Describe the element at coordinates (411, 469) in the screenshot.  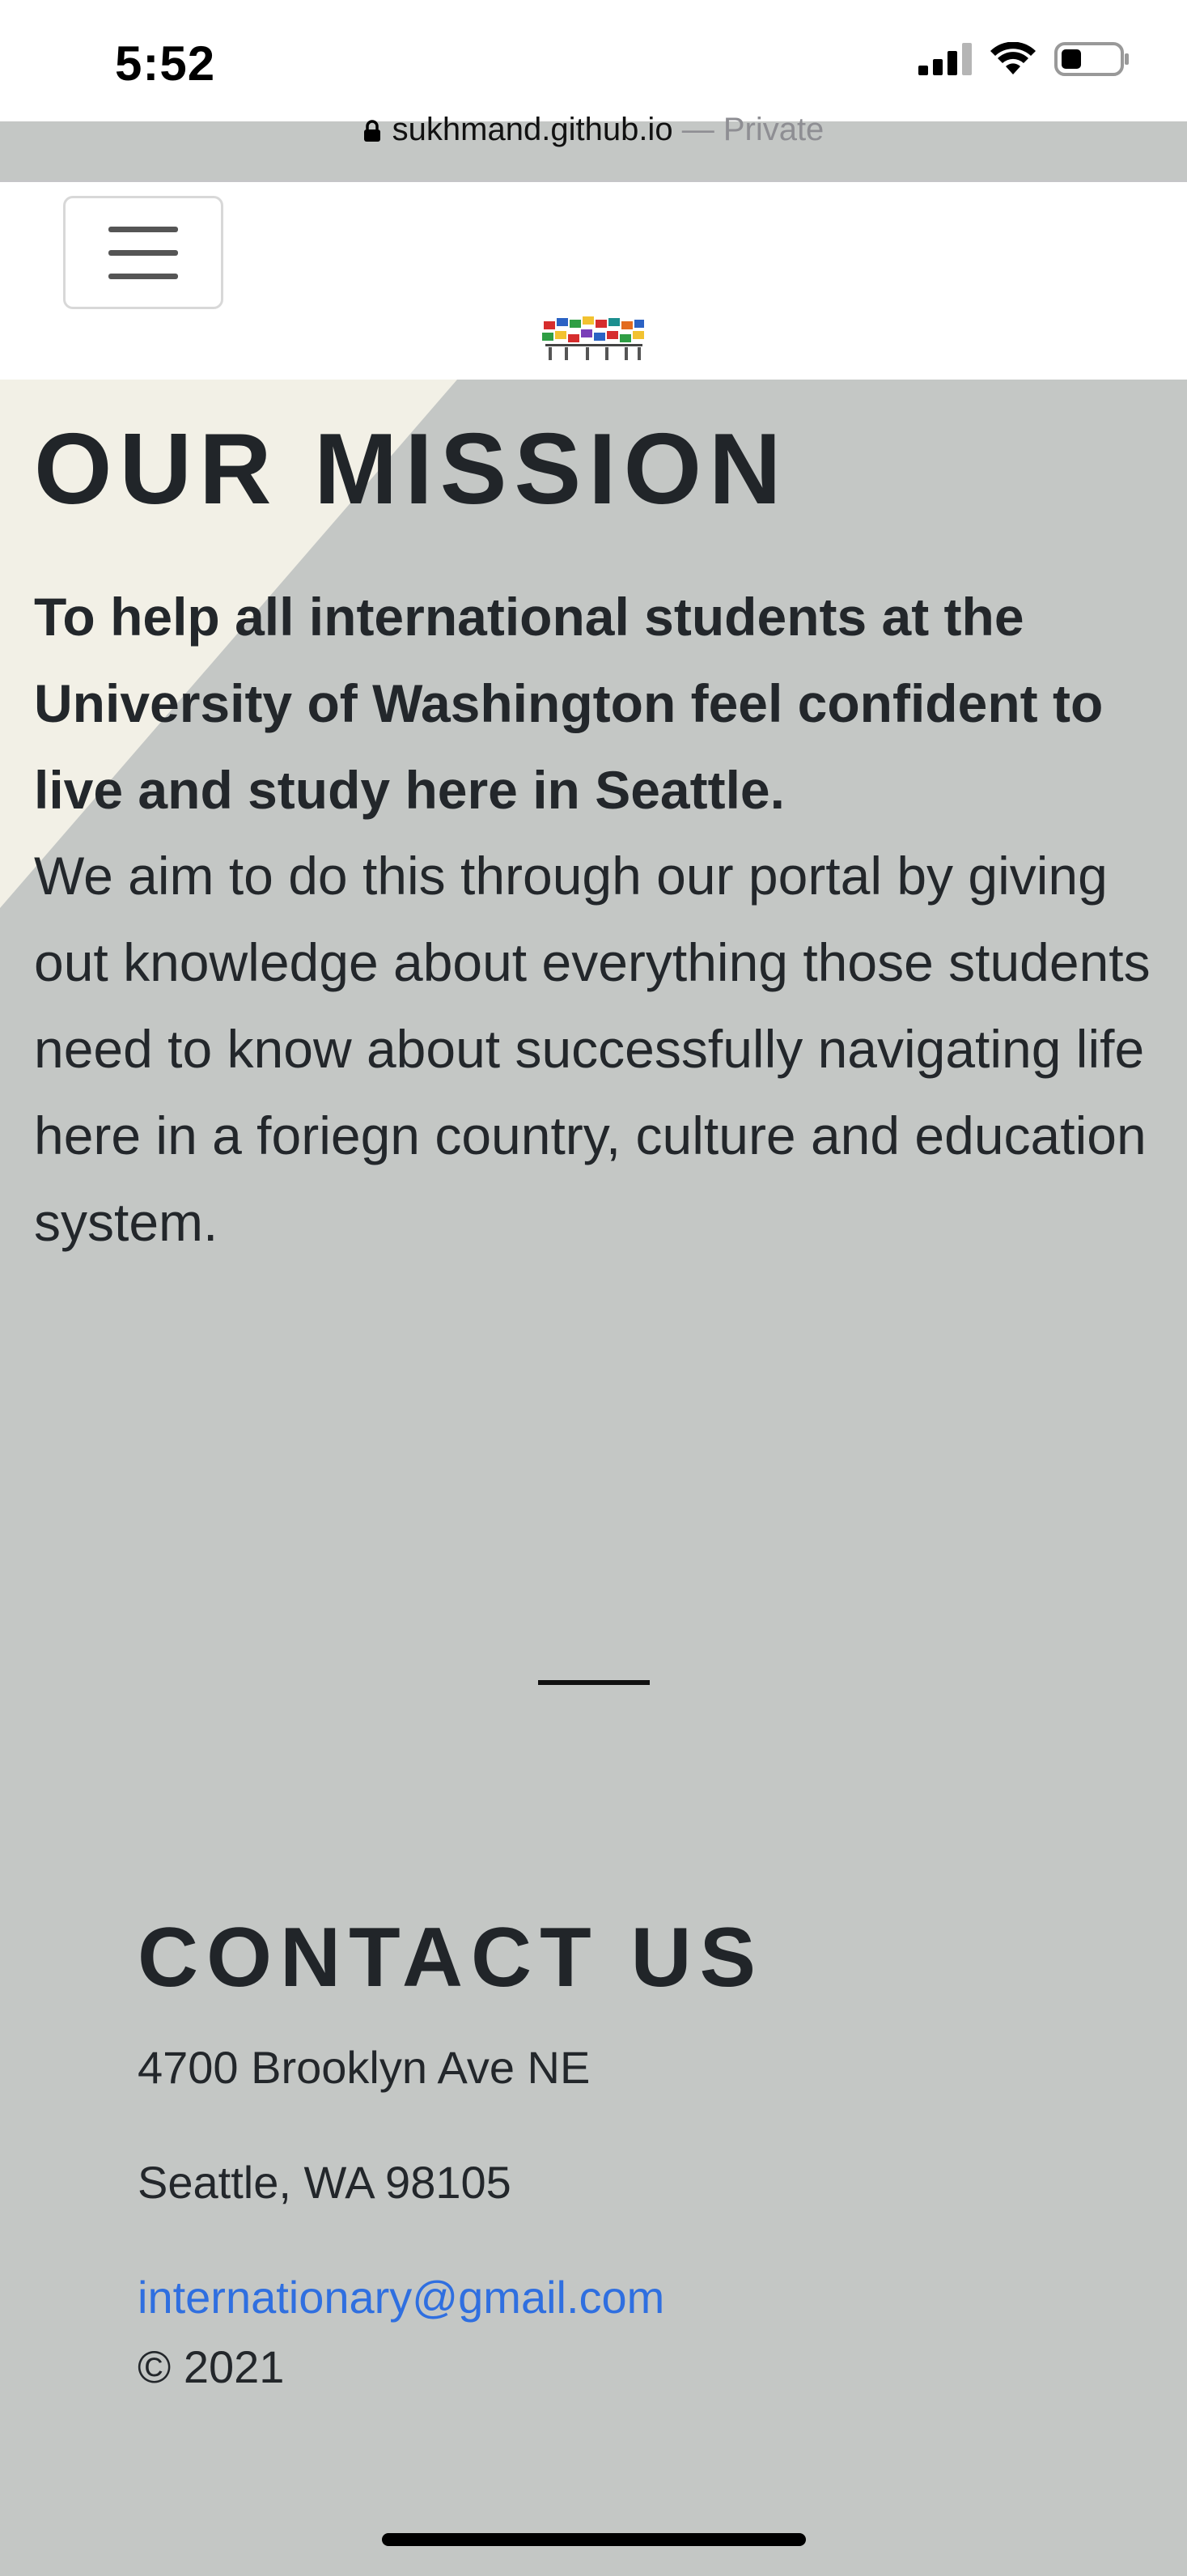
I see `mission-title: OUR MISSION` at that location.